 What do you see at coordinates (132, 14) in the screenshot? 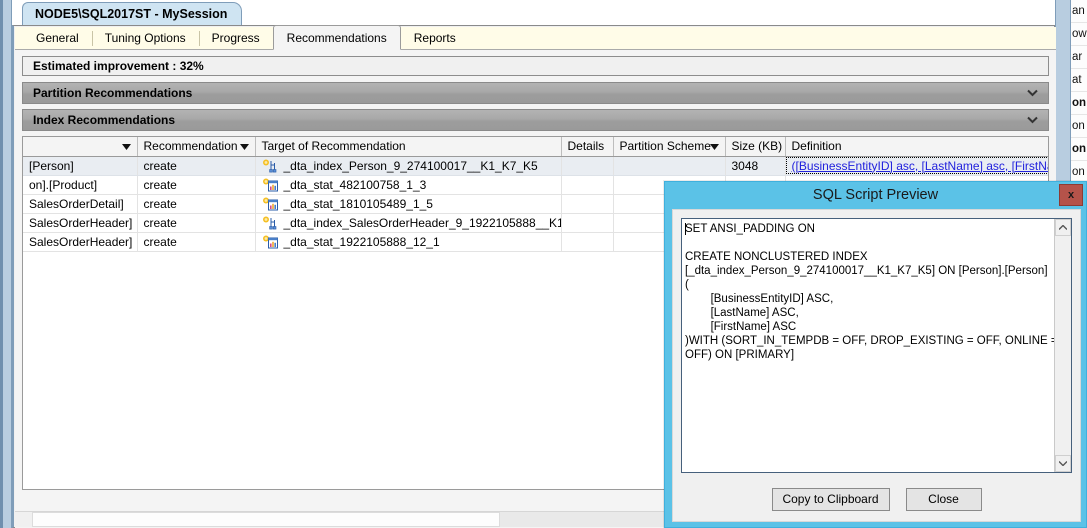
I see `document-tab-session: NODE5\SQL2017ST - MySession` at bounding box center [132, 14].